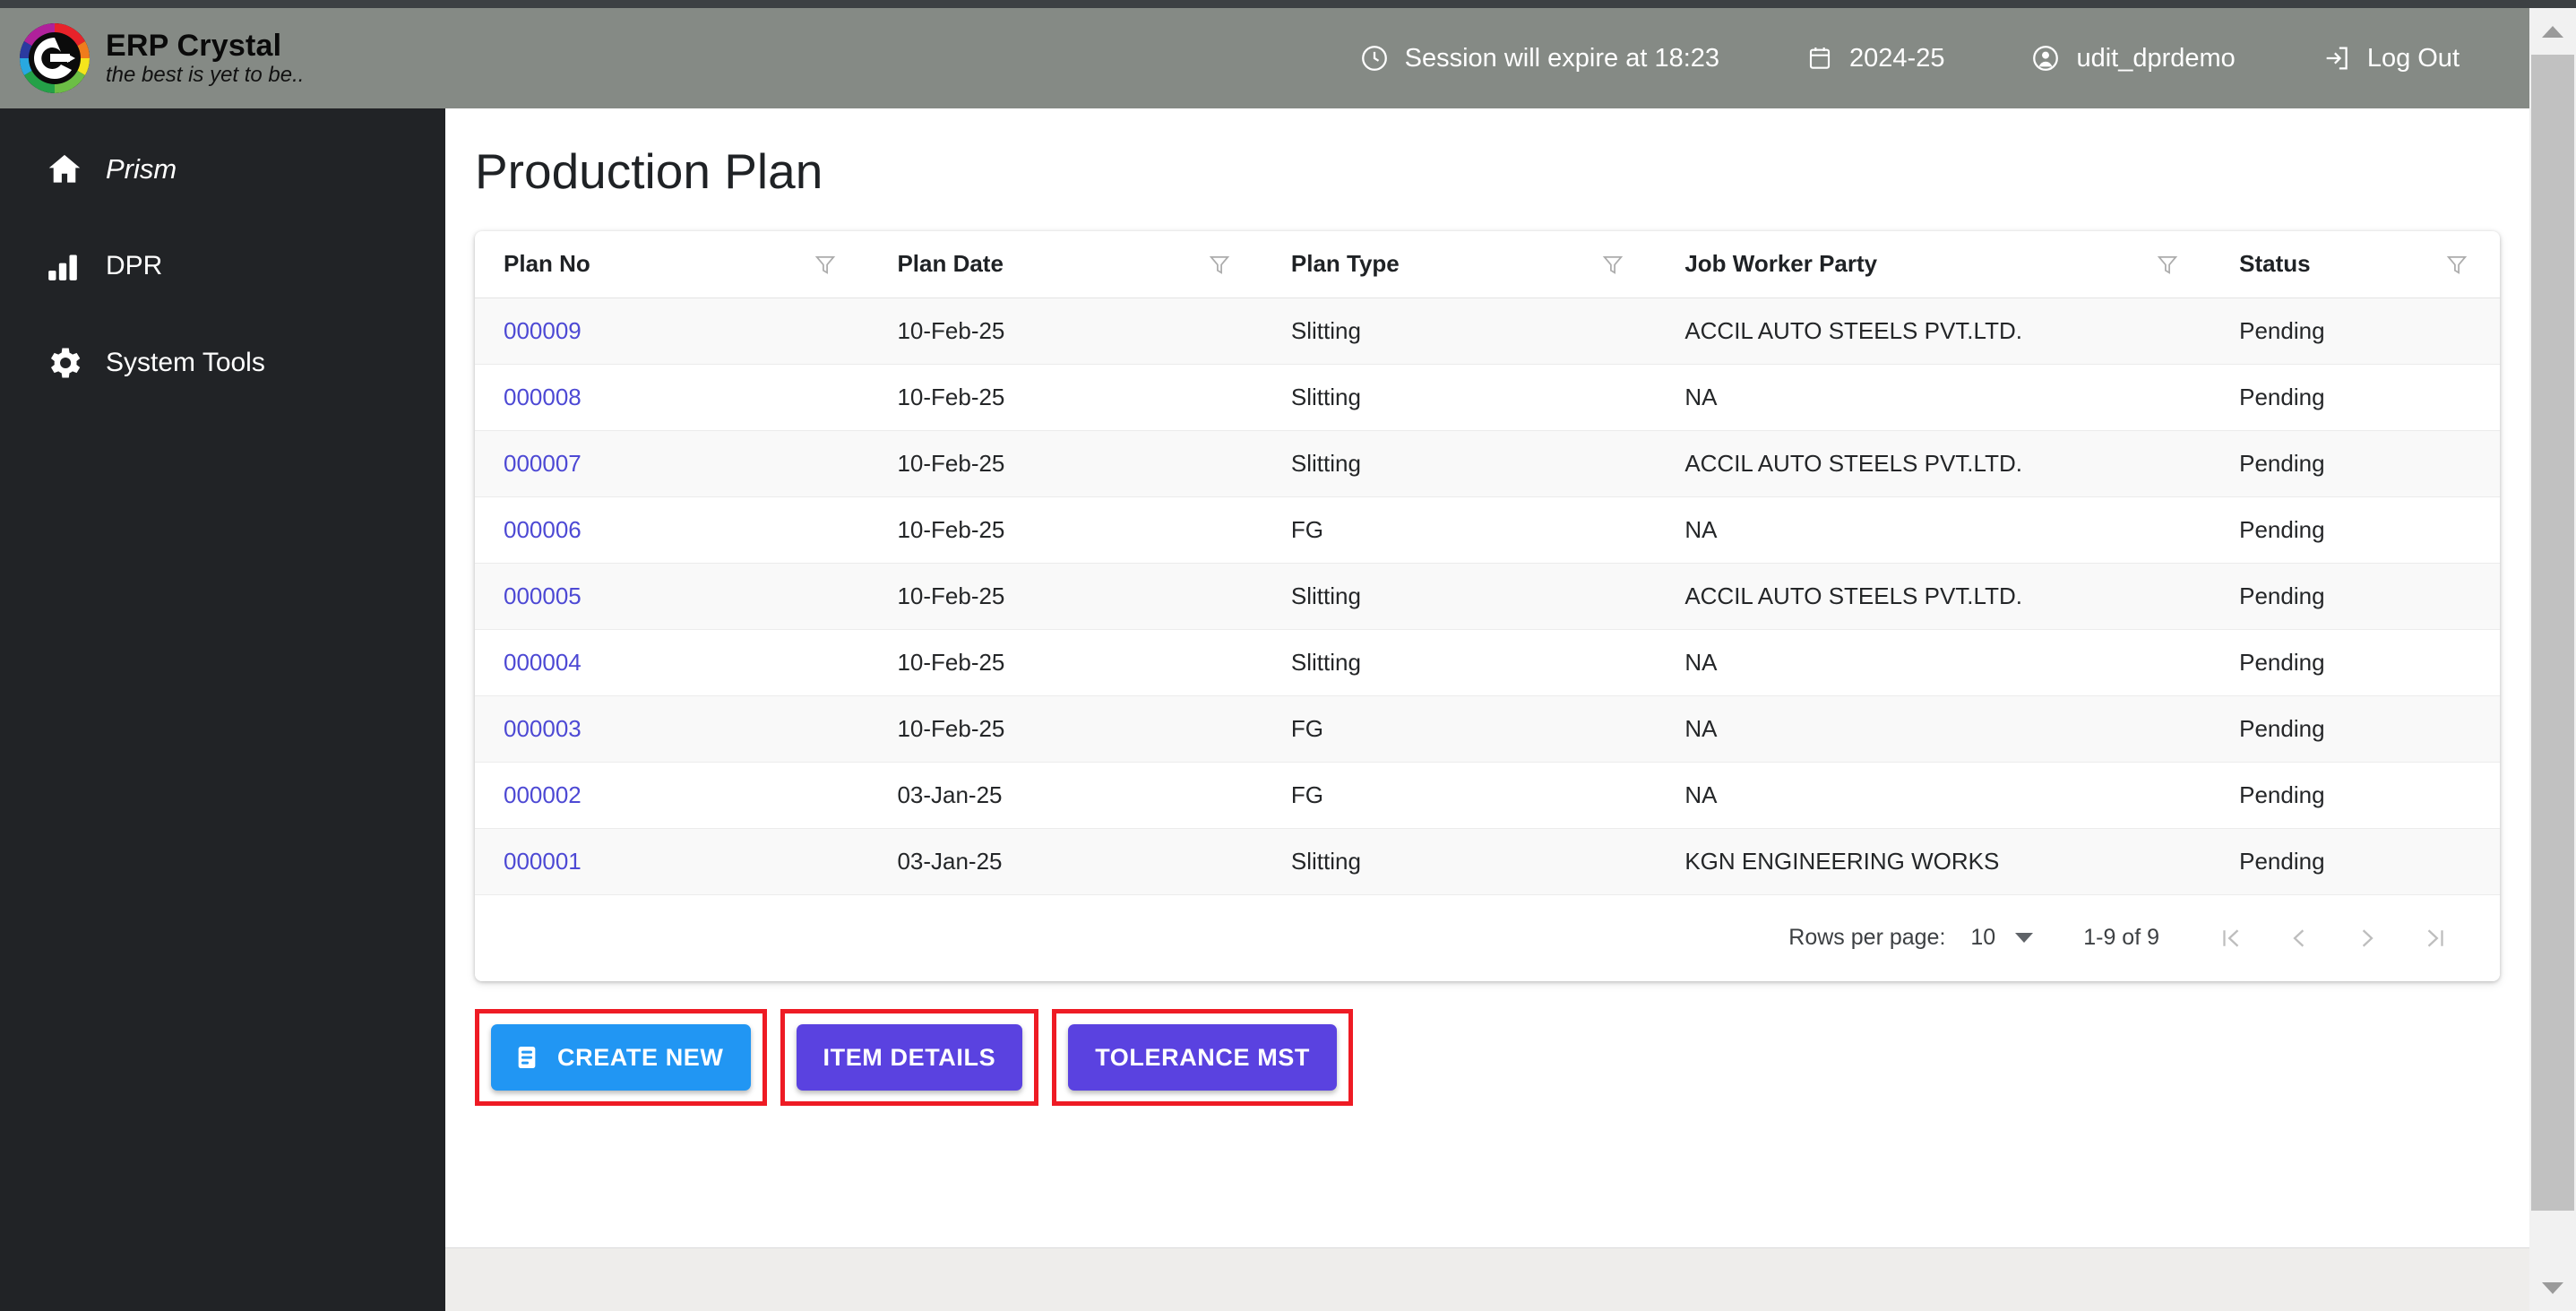 This screenshot has height=1311, width=2576. I want to click on rows-per-page-select: 10, so click(2002, 938).